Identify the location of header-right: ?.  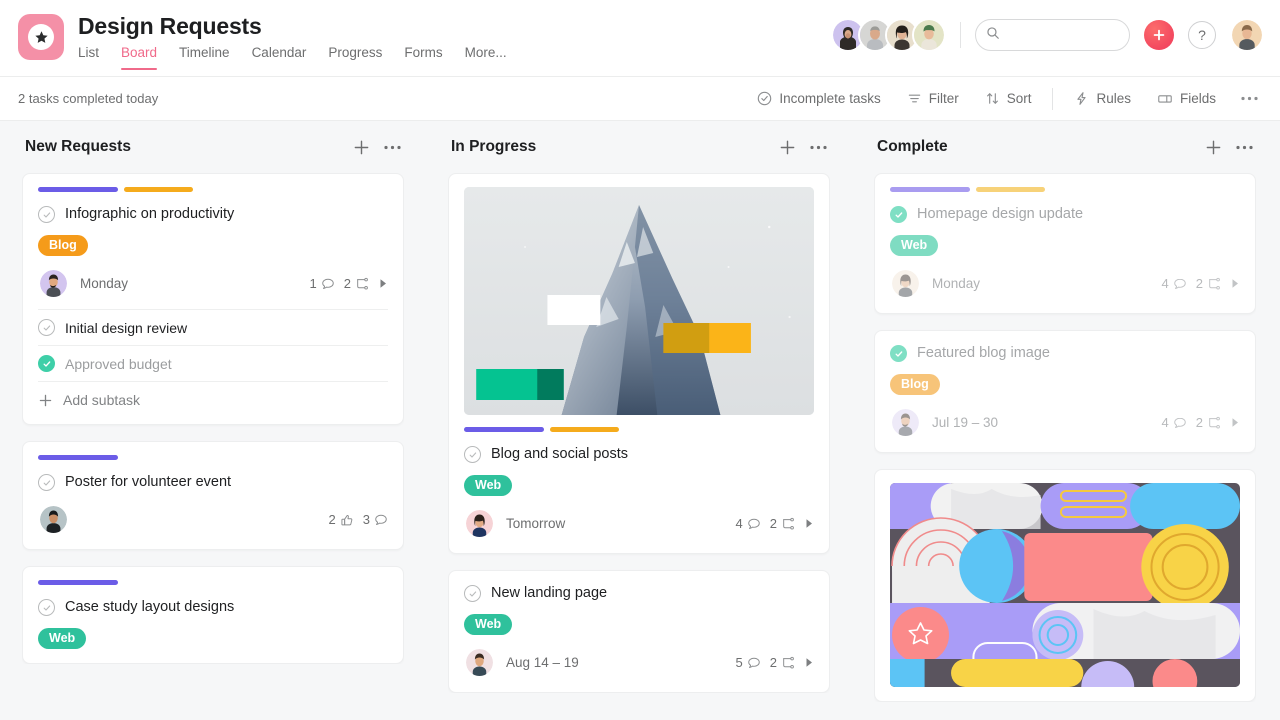
(1047, 32).